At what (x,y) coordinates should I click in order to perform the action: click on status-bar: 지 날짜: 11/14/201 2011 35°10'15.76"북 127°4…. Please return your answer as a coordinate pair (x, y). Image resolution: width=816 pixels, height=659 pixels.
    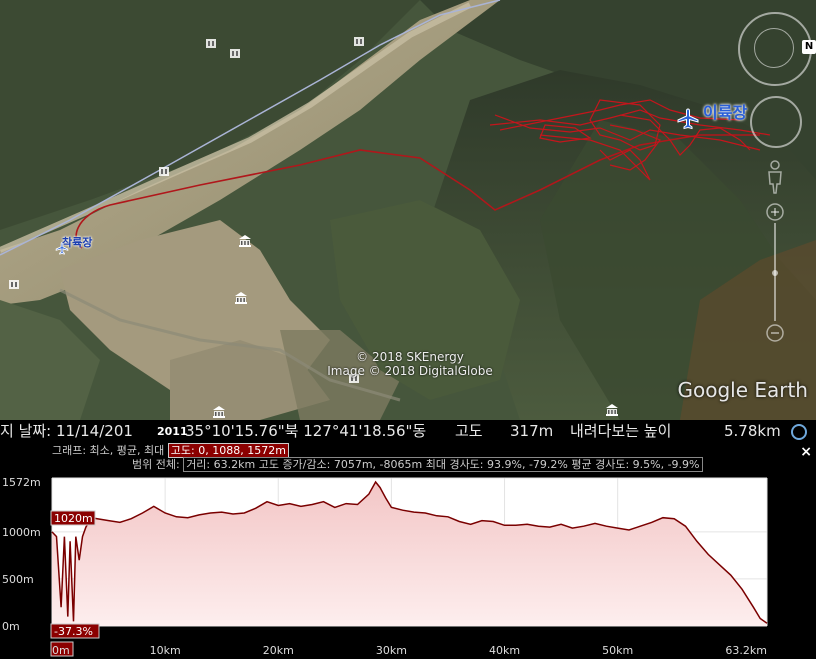
    Looking at the image, I should click on (408, 431).